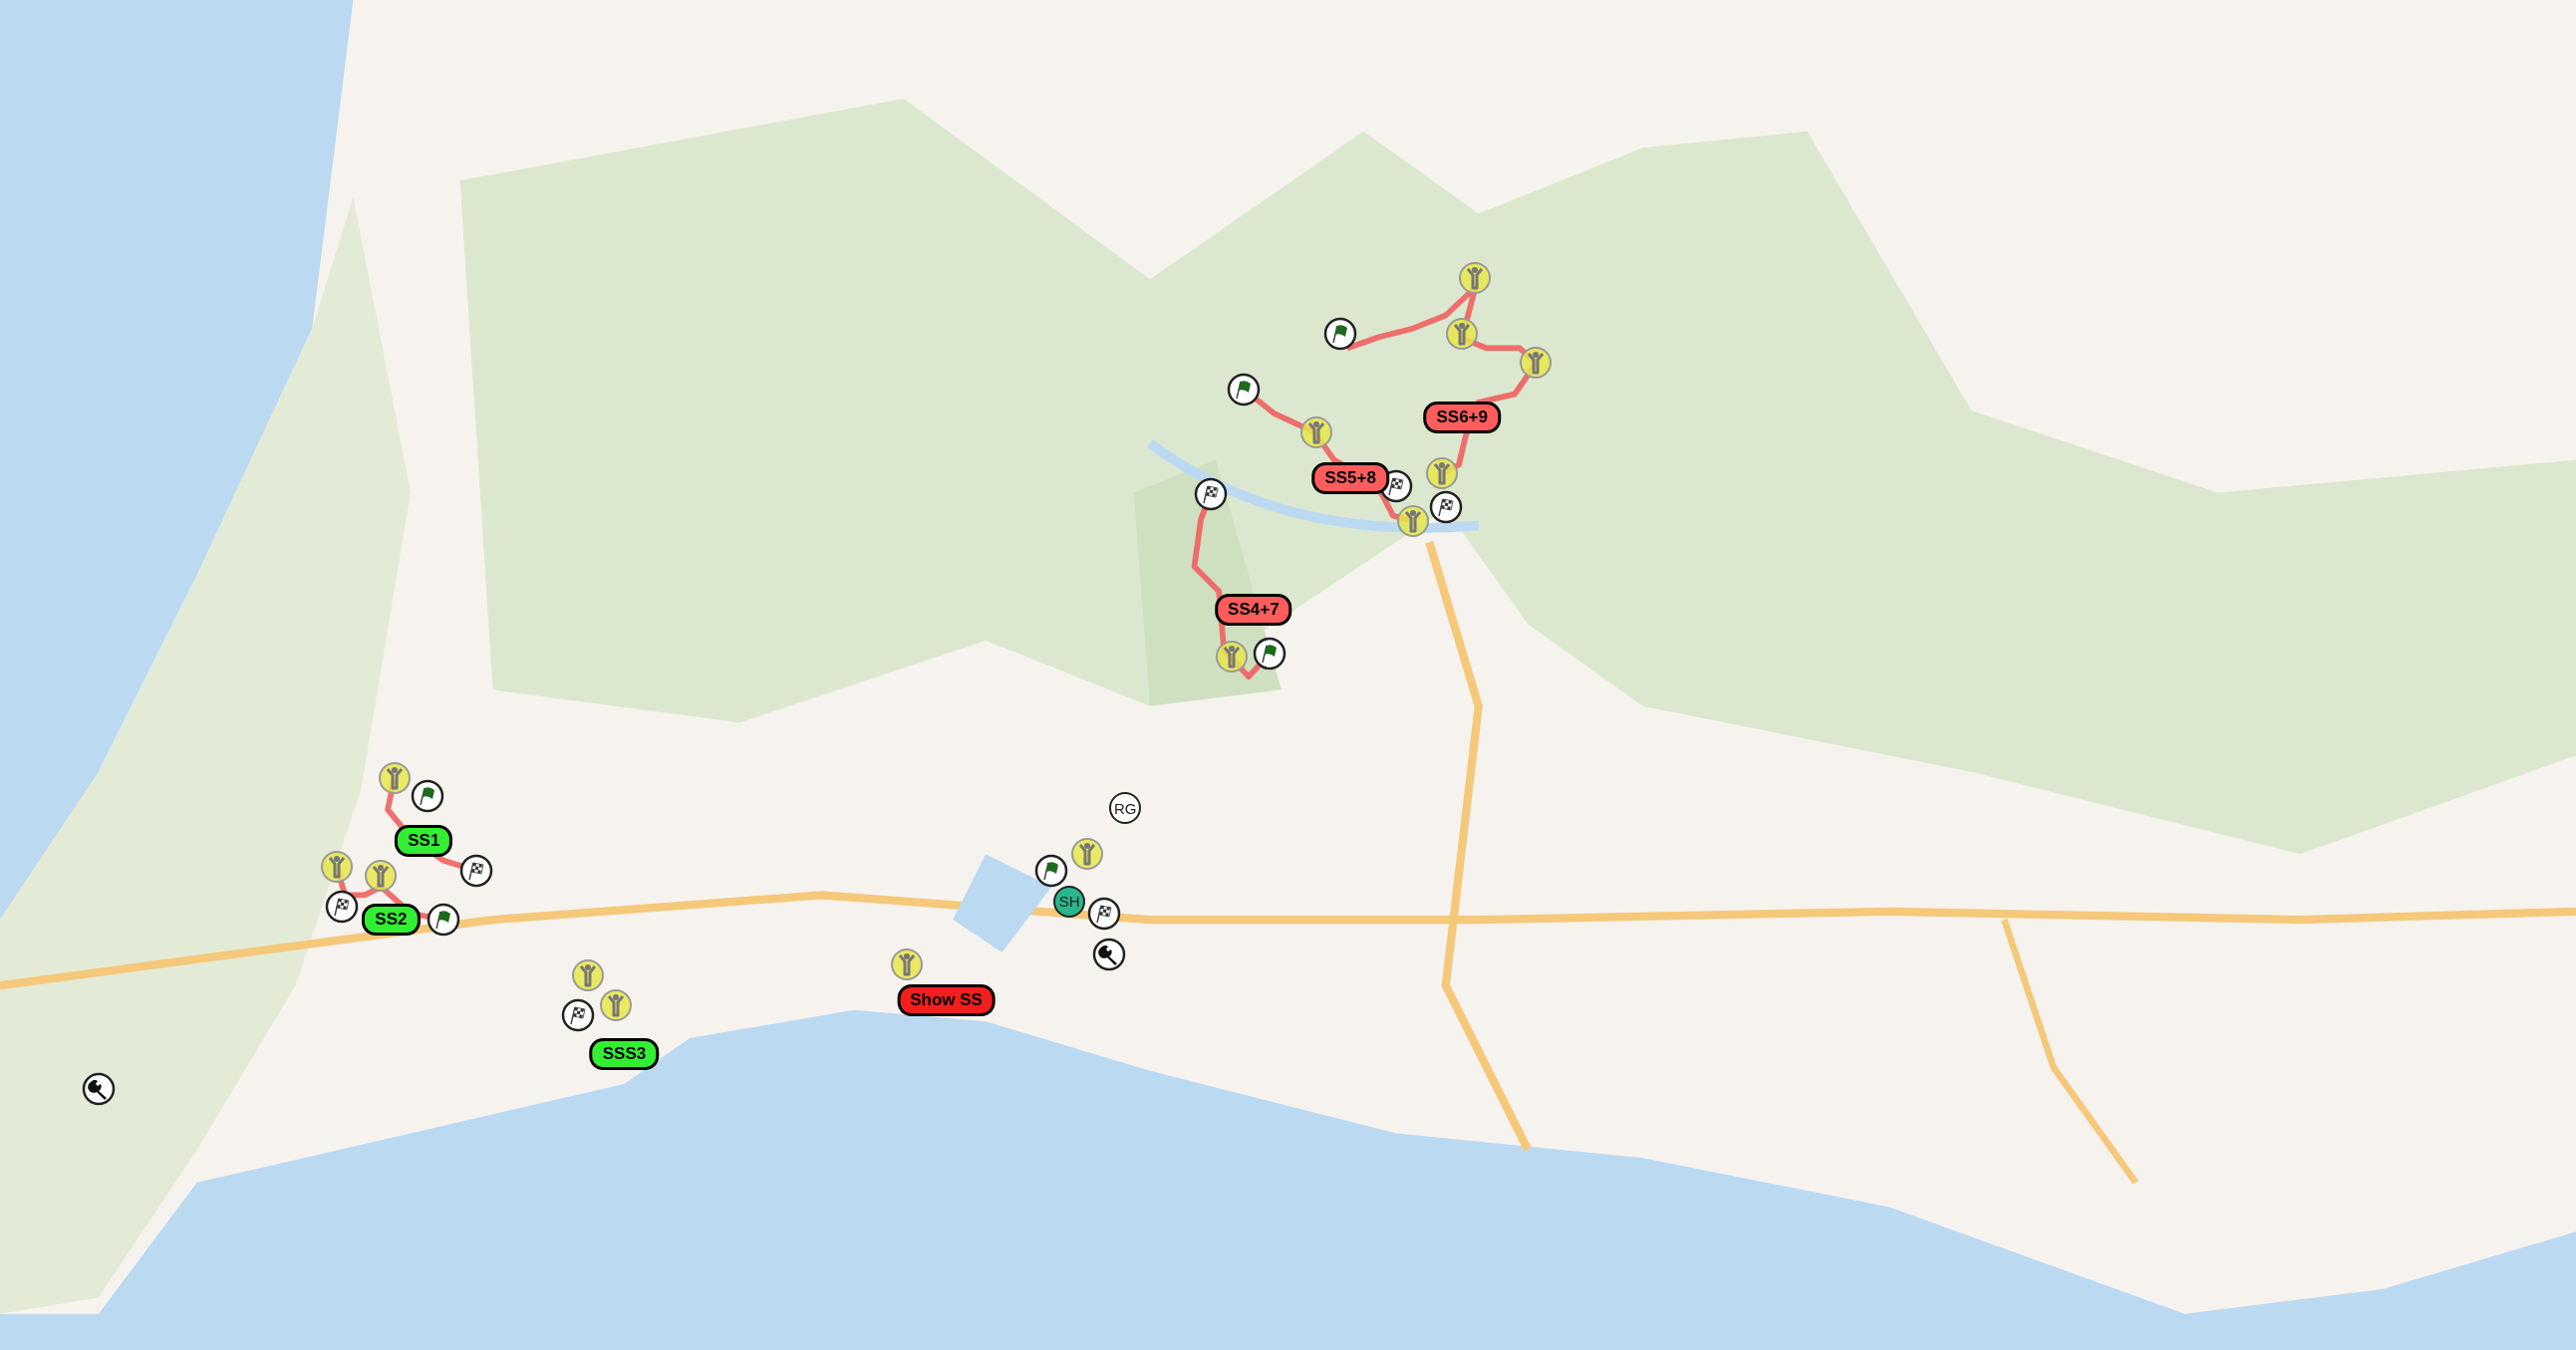 This screenshot has height=1350, width=2576. What do you see at coordinates (946, 1000) in the screenshot?
I see `stage-label: Show SS` at bounding box center [946, 1000].